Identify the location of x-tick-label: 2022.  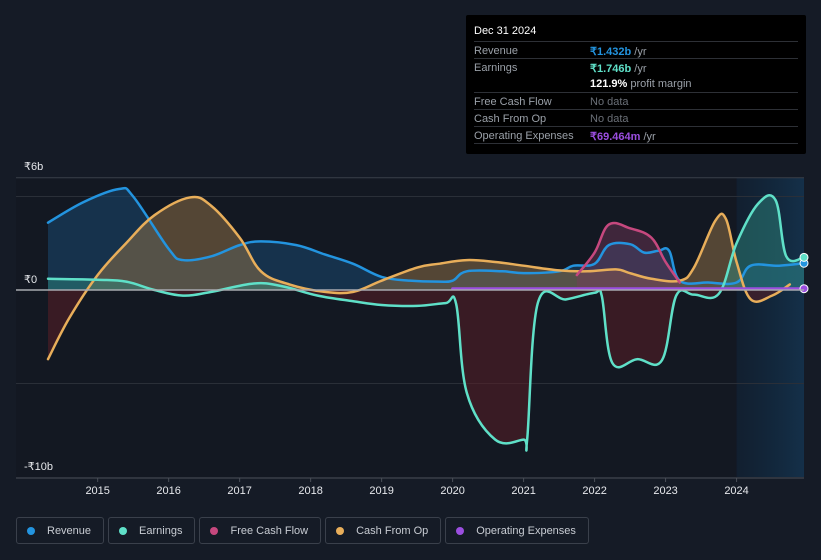
(594, 491).